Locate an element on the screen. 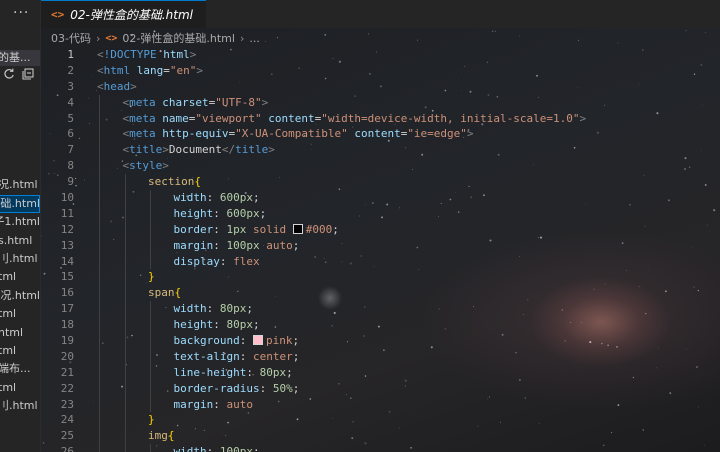 This screenshot has height=452, width=720. code-line: 12 border: 1px solid #000; is located at coordinates (380, 229).